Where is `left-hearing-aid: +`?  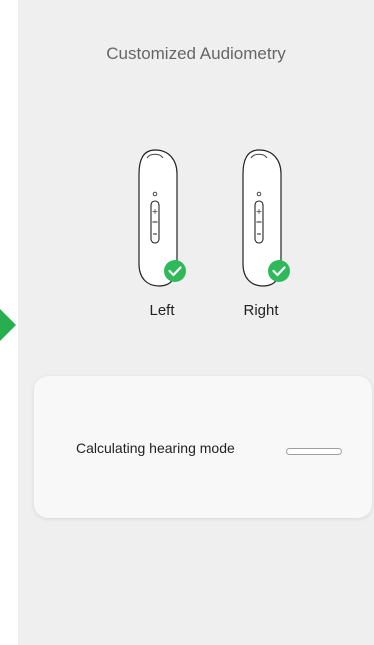
left-hearing-aid: + is located at coordinates (163, 218).